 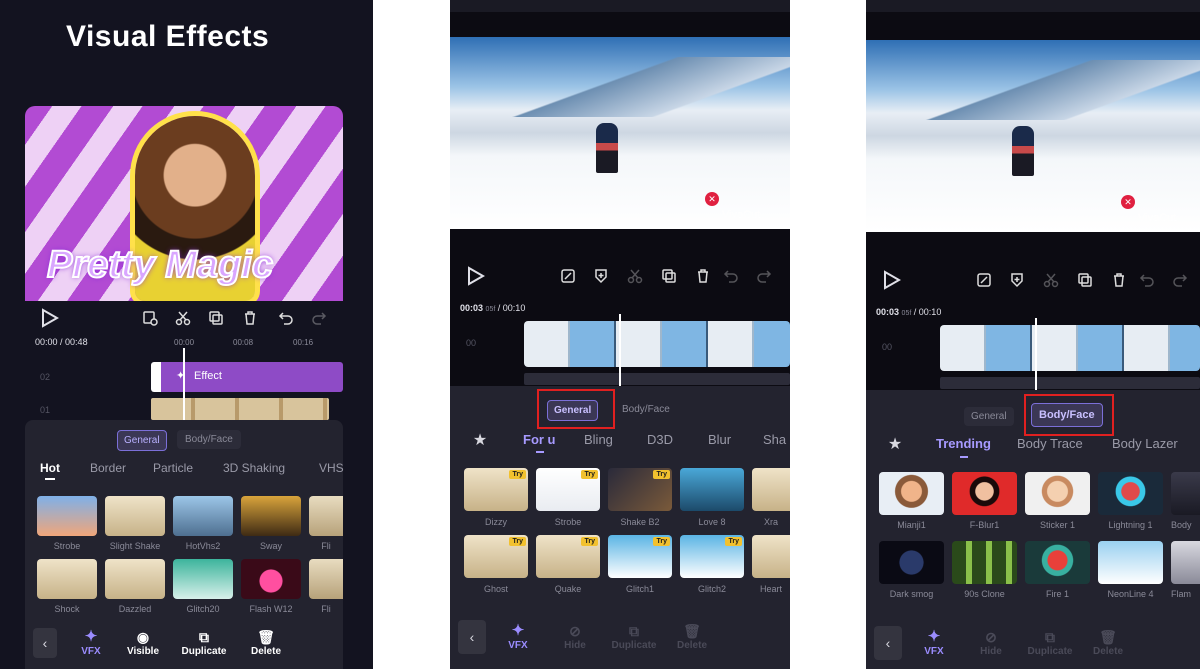 I want to click on subtab-particle: Particle, so click(x=173, y=468).